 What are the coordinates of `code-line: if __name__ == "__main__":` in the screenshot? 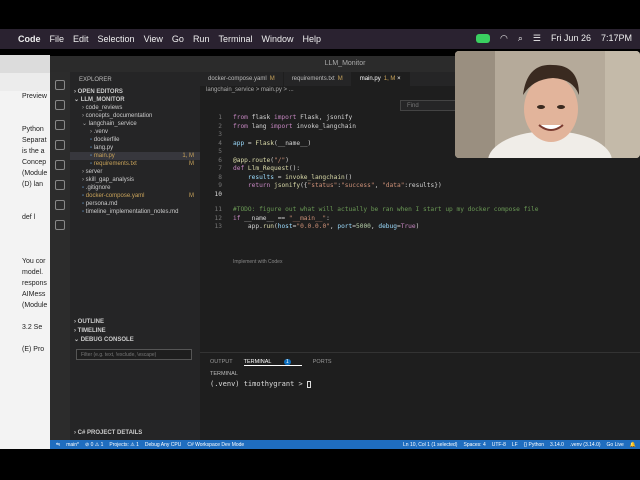 It's located at (281, 218).